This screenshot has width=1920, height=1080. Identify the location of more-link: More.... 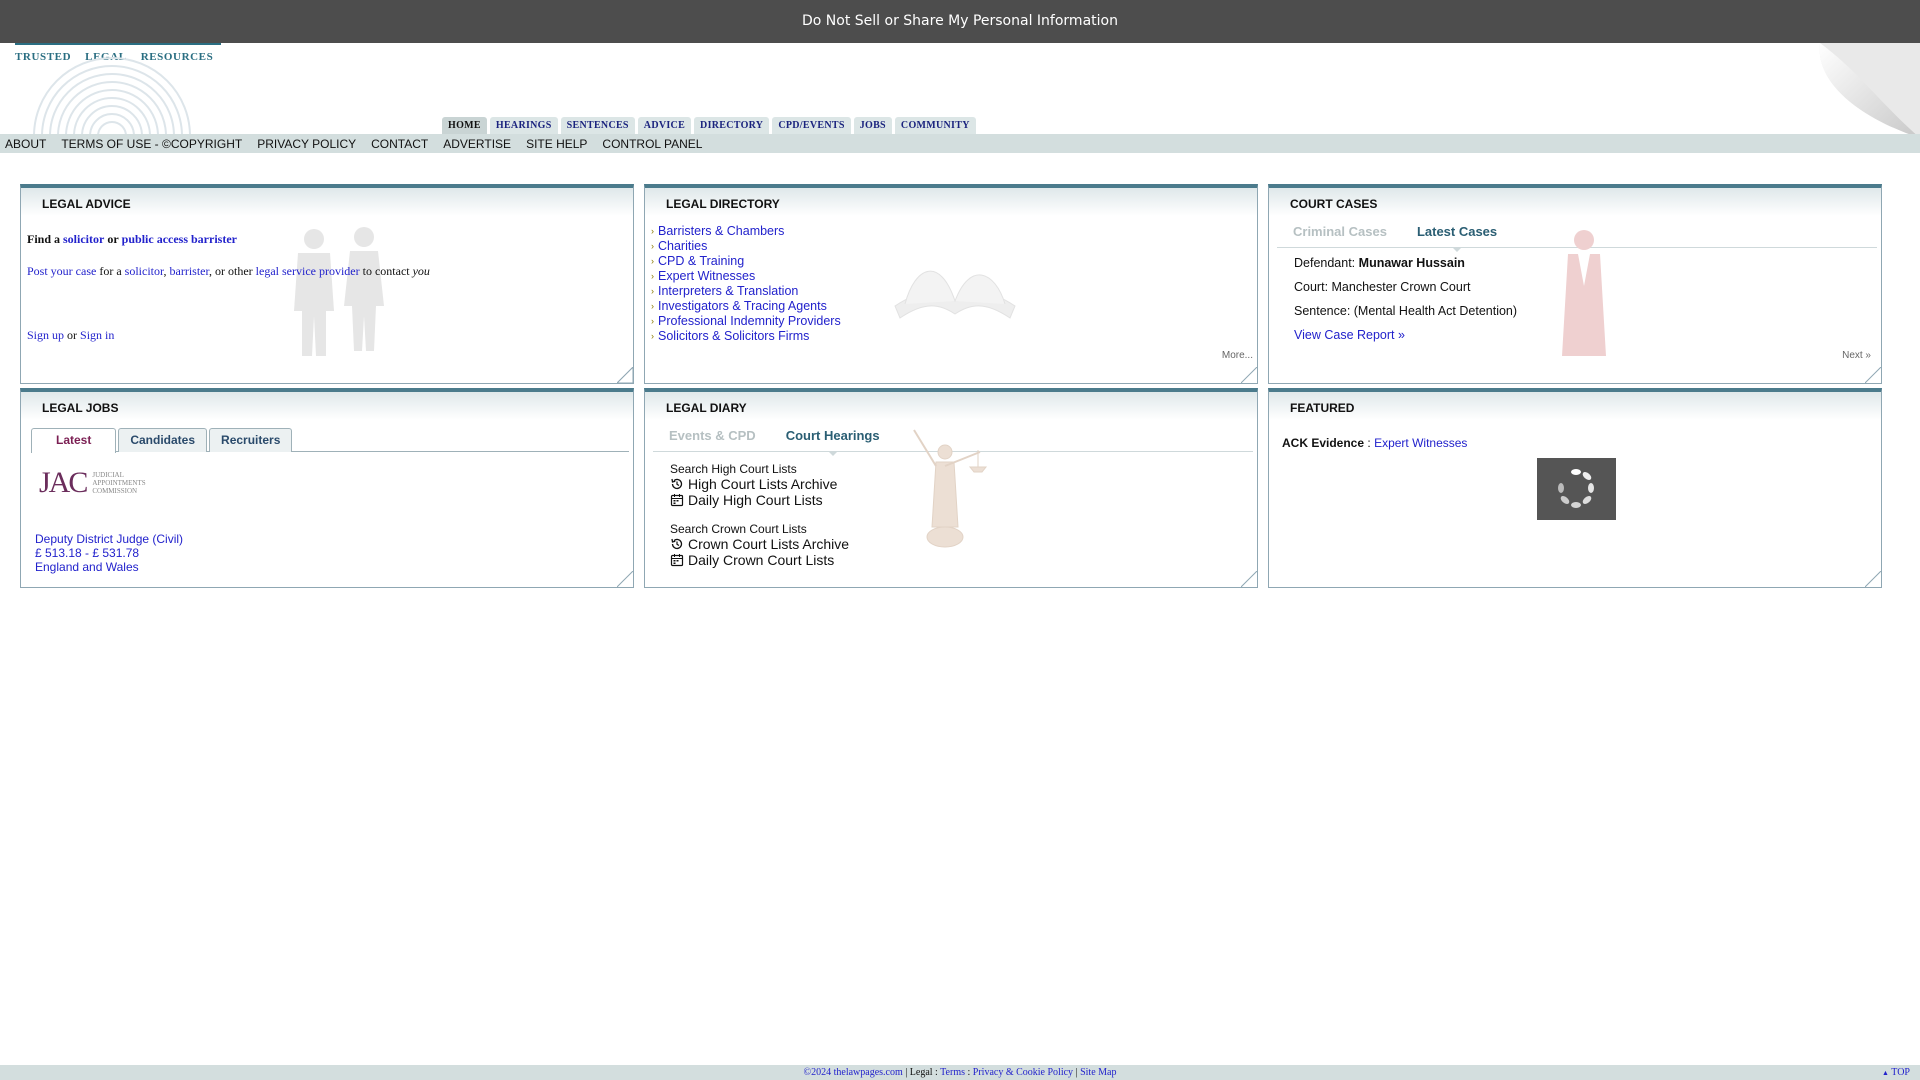
(1237, 355).